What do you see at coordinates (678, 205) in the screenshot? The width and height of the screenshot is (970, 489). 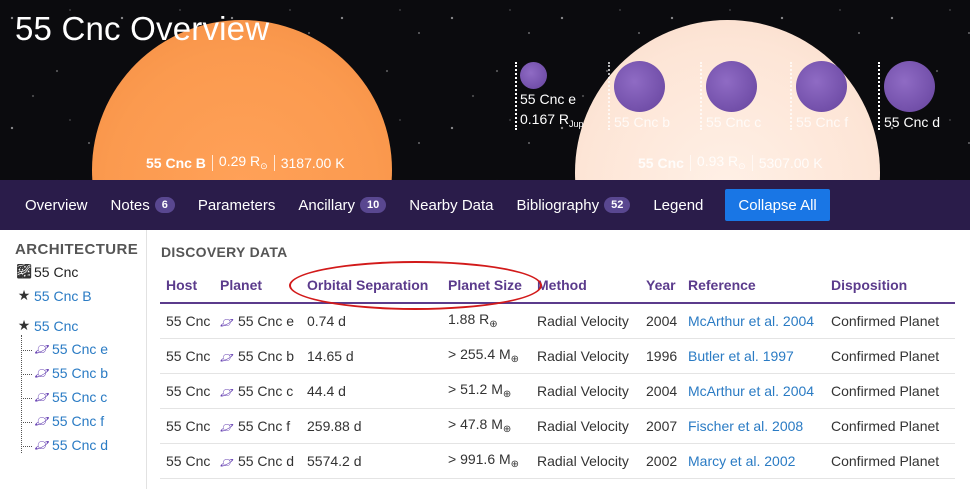 I see `nav-legend: Legend` at bounding box center [678, 205].